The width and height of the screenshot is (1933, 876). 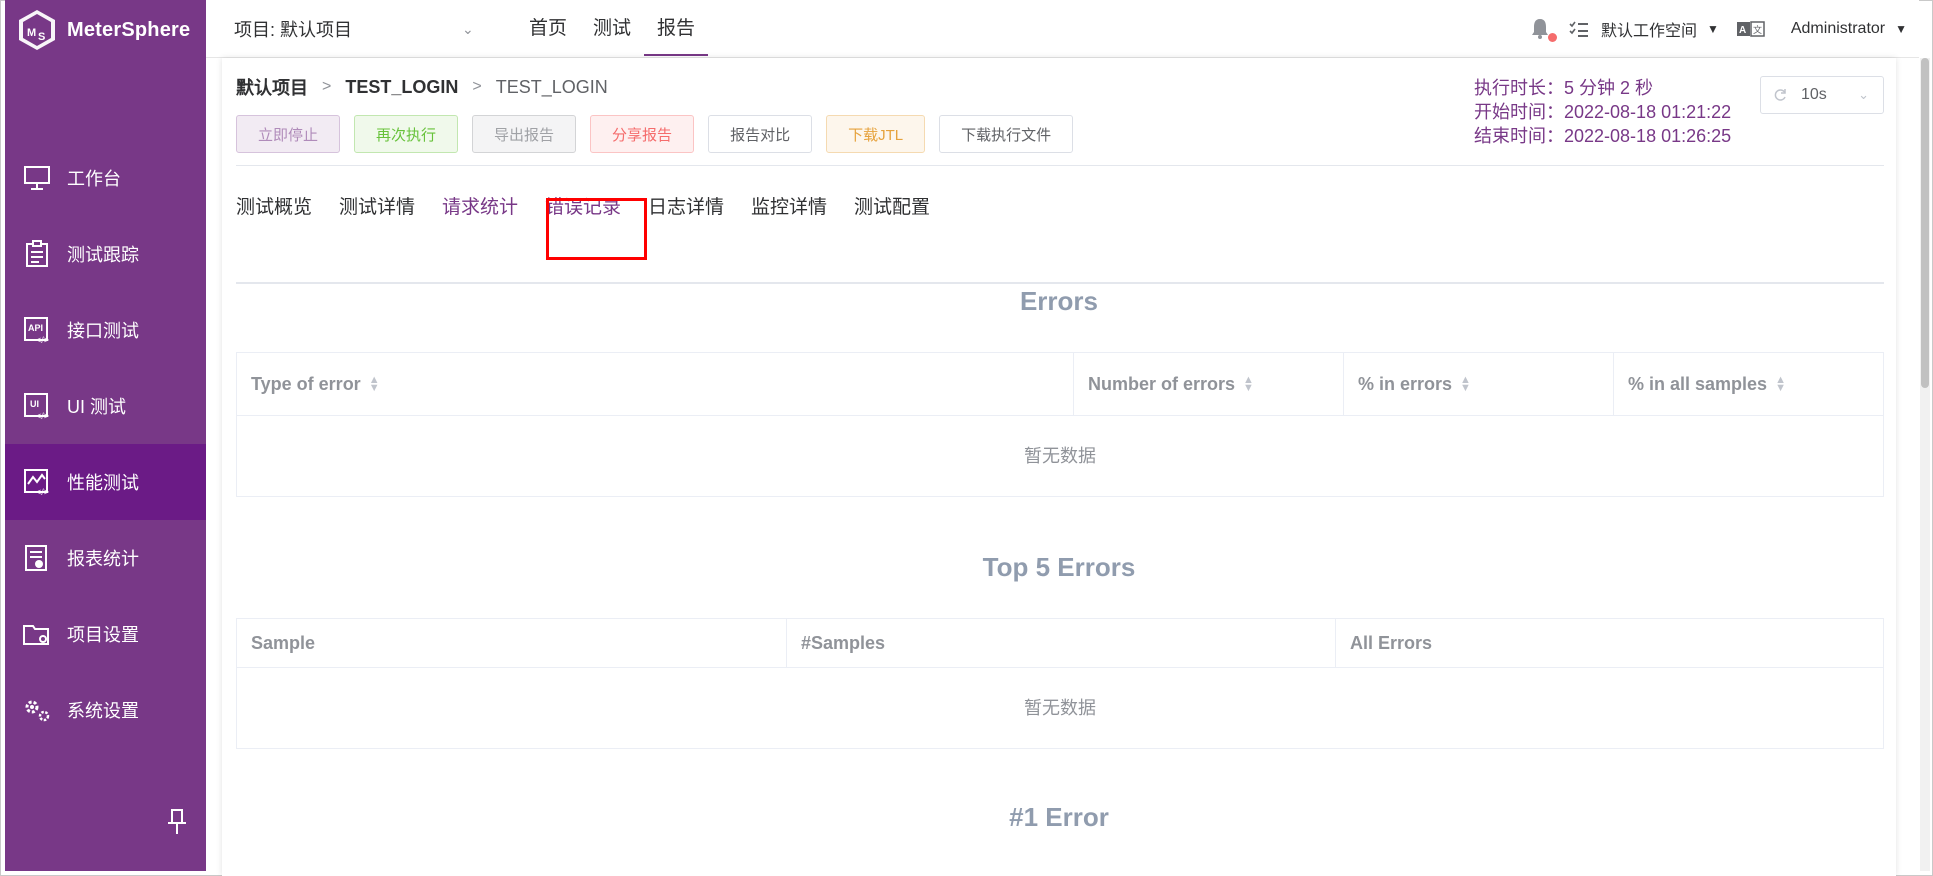 I want to click on user-menu: Administrator ▼, so click(x=1849, y=29).